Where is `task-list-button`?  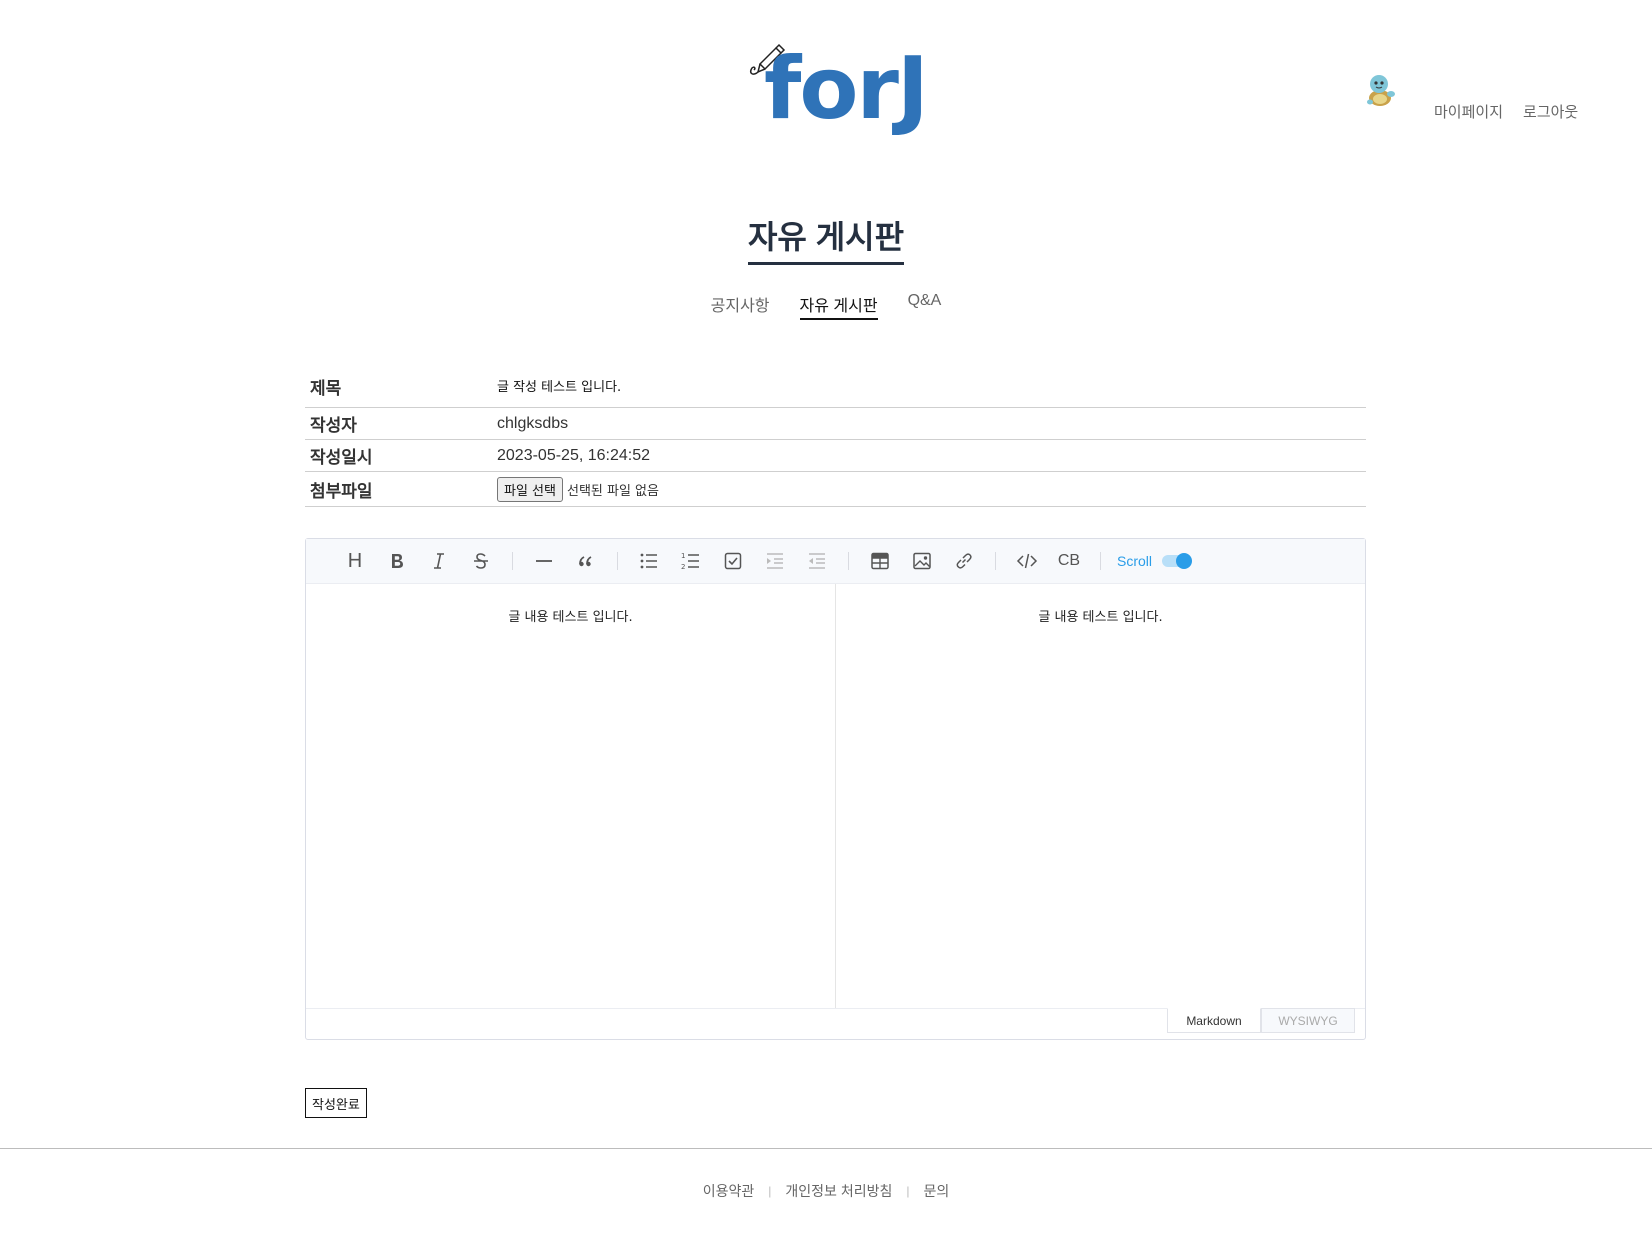 task-list-button is located at coordinates (733, 561).